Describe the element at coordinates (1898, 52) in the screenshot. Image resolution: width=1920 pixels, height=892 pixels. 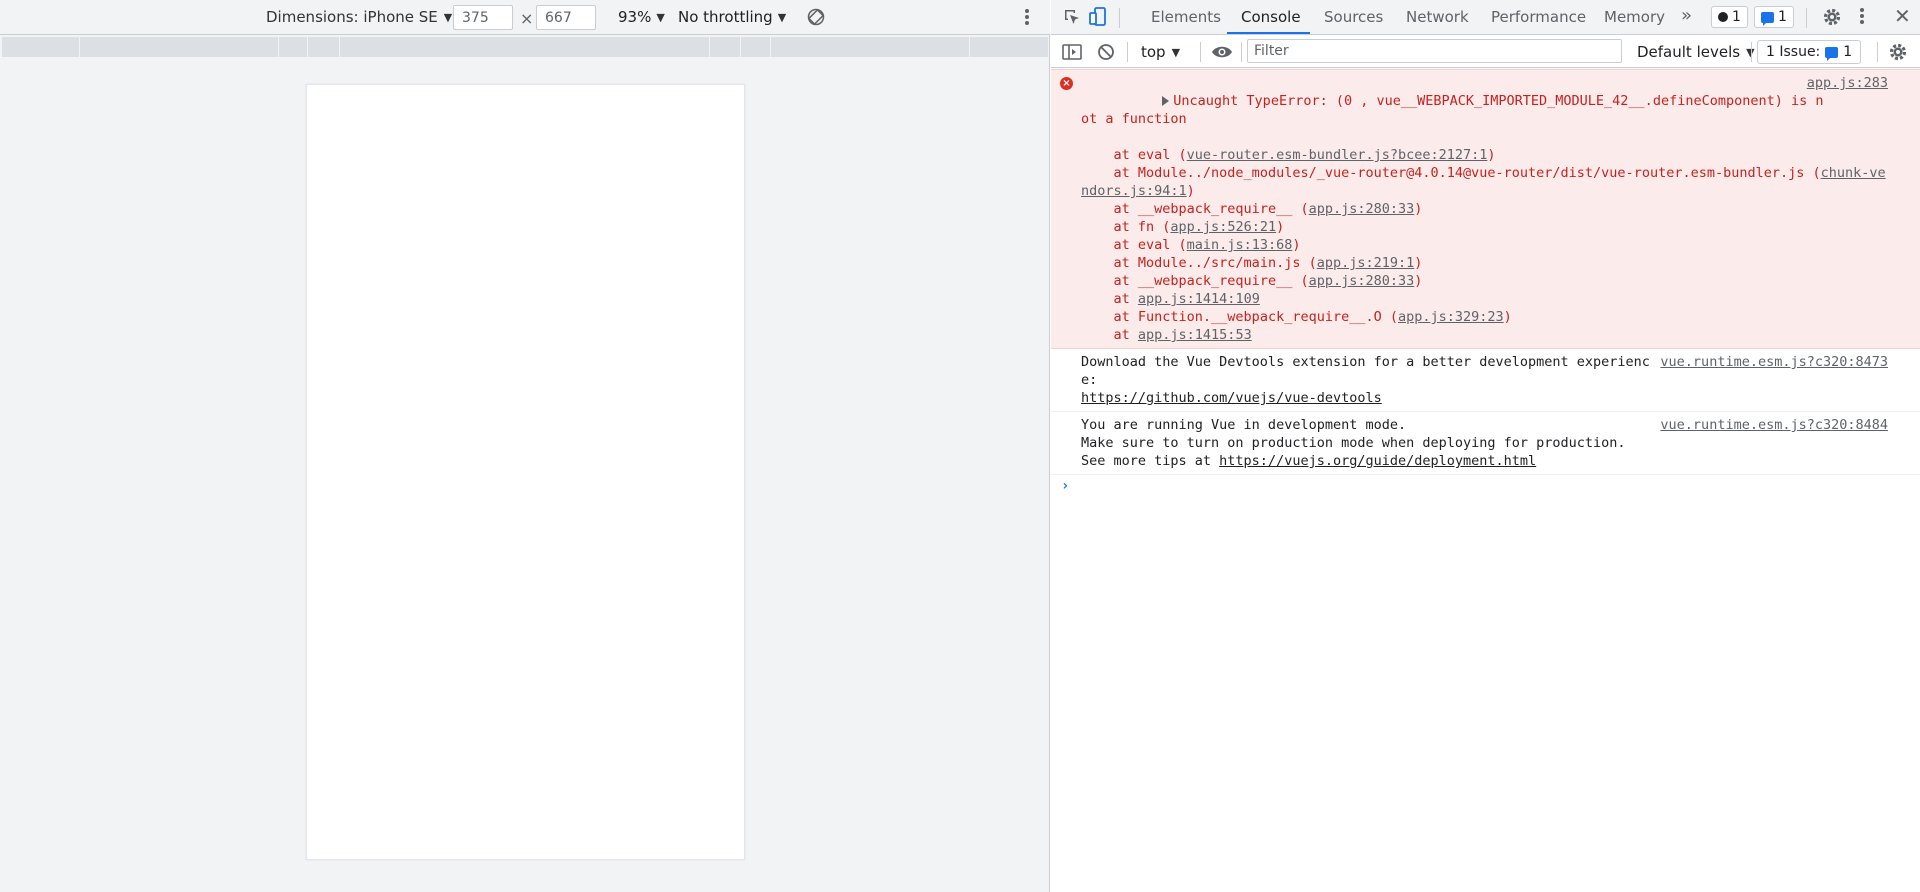
I see `console-settings-gear-icon` at that location.